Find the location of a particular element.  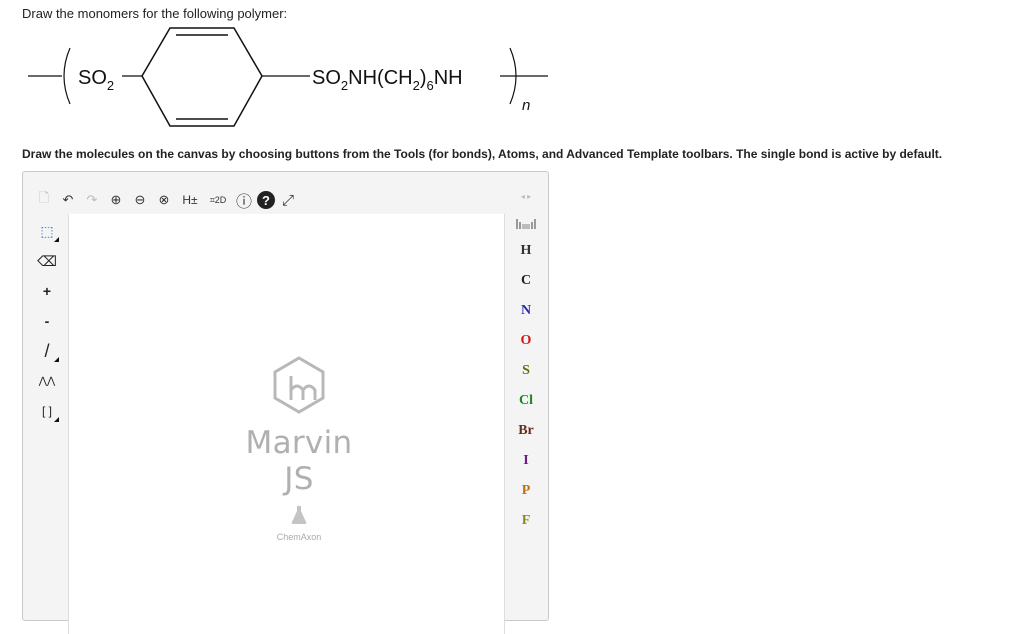

clean-2d-icon: ⌗2D is located at coordinates (218, 200).